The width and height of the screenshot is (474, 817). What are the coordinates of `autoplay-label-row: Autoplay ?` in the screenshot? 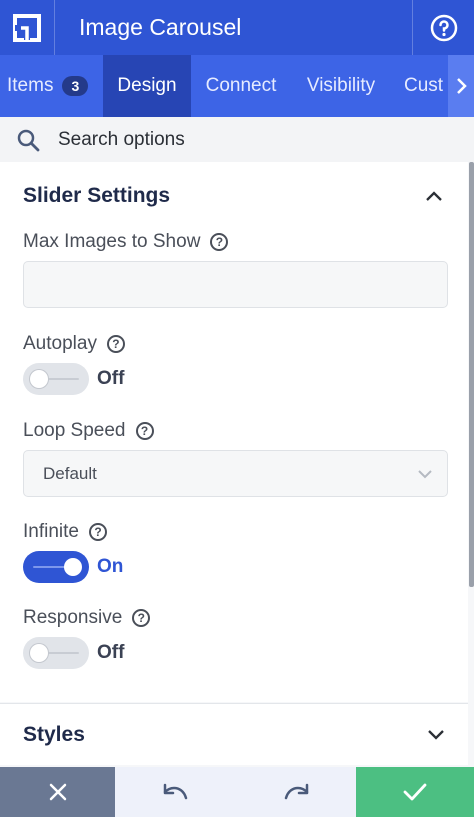 It's located at (74, 344).